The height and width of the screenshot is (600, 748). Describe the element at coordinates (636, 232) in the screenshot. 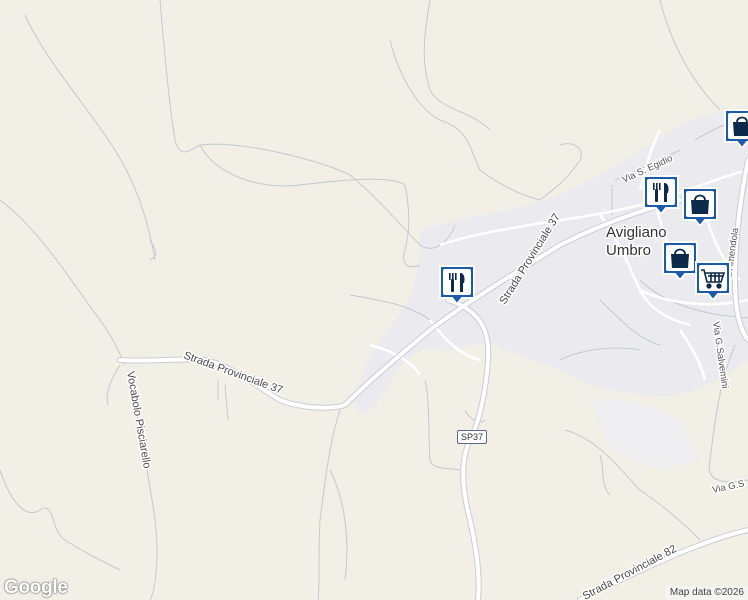

I see `town-label-line1: Avigliano` at that location.